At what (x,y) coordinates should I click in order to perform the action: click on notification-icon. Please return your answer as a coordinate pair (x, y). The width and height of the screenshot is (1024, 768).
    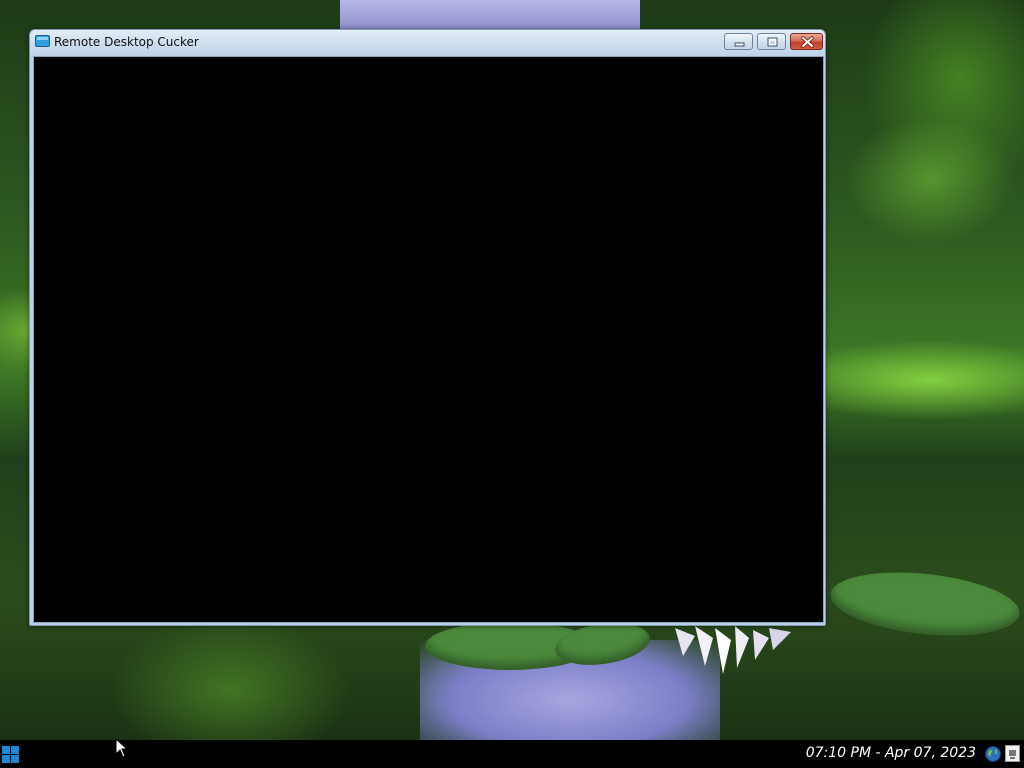
    Looking at the image, I should click on (1012, 753).